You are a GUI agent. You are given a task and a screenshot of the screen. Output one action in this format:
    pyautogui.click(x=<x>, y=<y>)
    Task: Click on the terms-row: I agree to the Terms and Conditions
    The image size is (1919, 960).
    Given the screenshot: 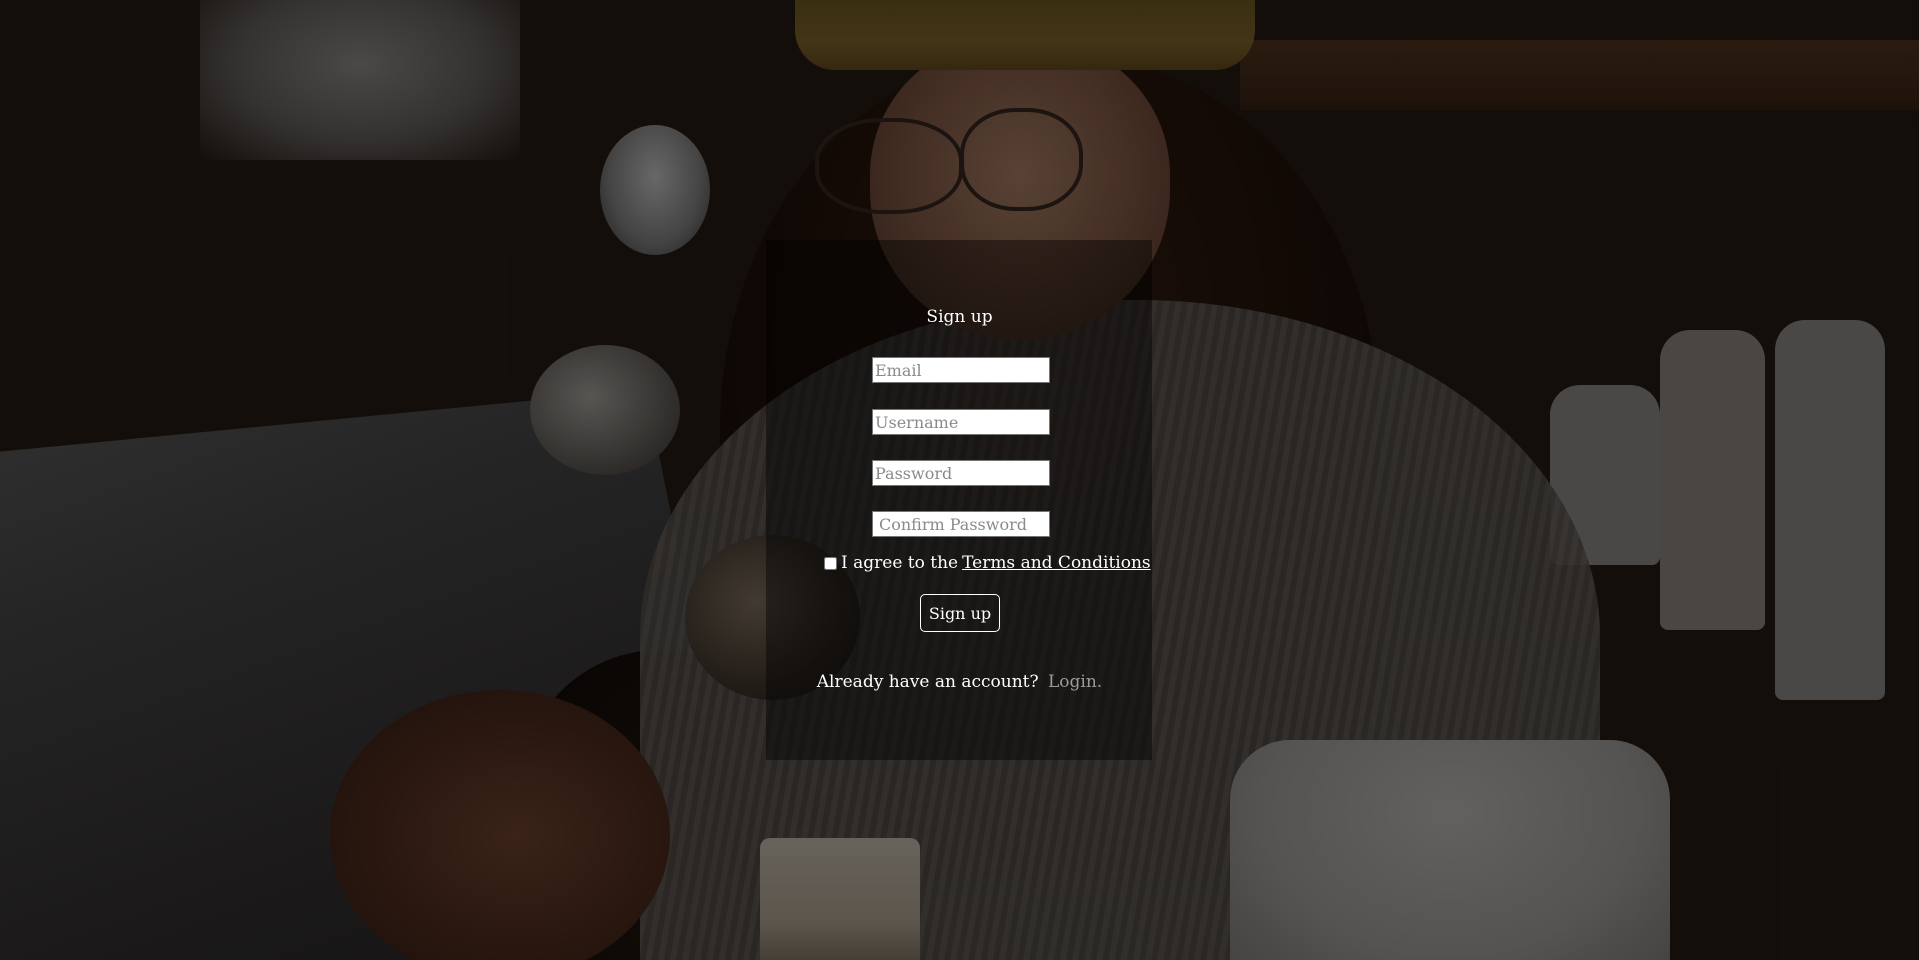 What is the action you would take?
    pyautogui.click(x=986, y=563)
    